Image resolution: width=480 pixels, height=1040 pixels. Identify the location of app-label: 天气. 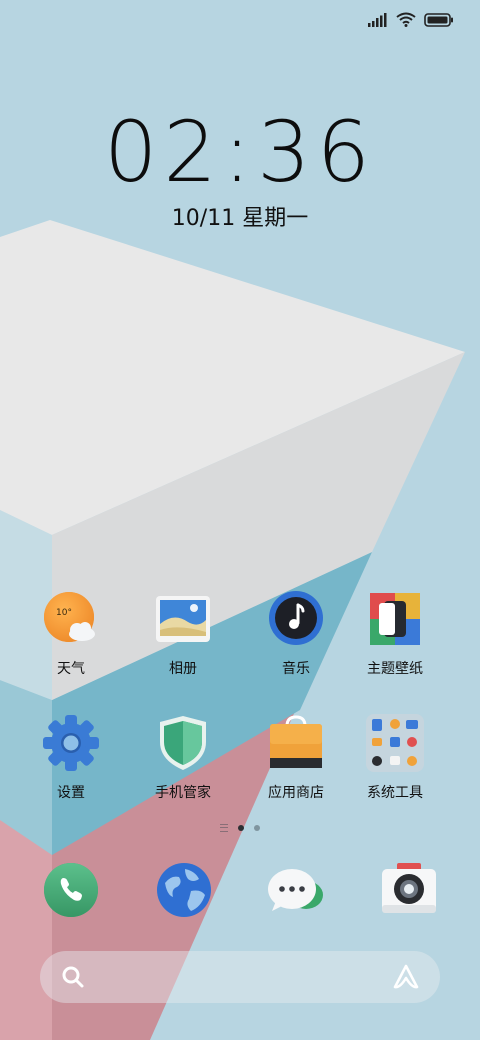
(71, 669).